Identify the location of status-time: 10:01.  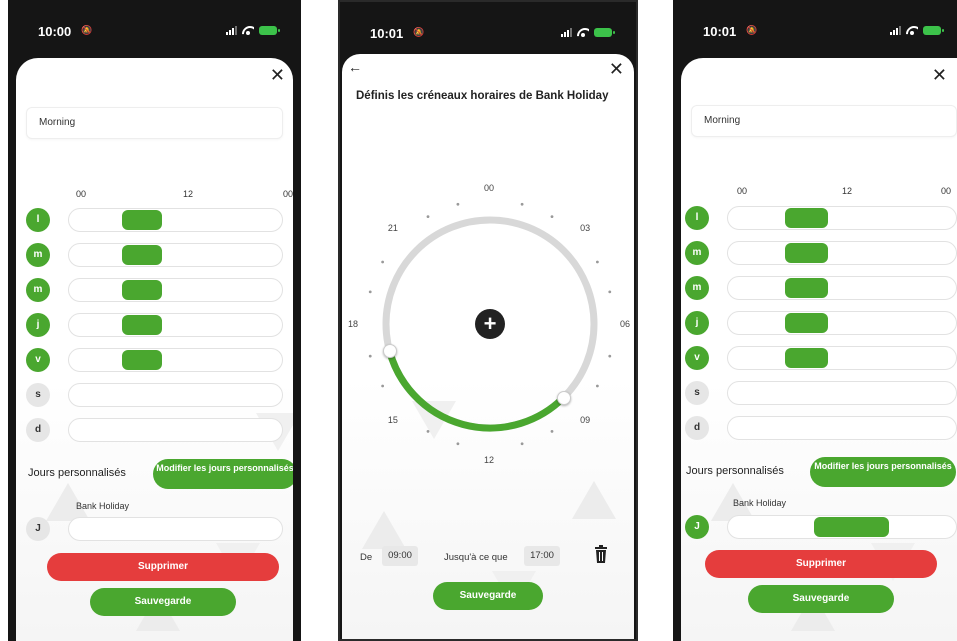
(720, 31).